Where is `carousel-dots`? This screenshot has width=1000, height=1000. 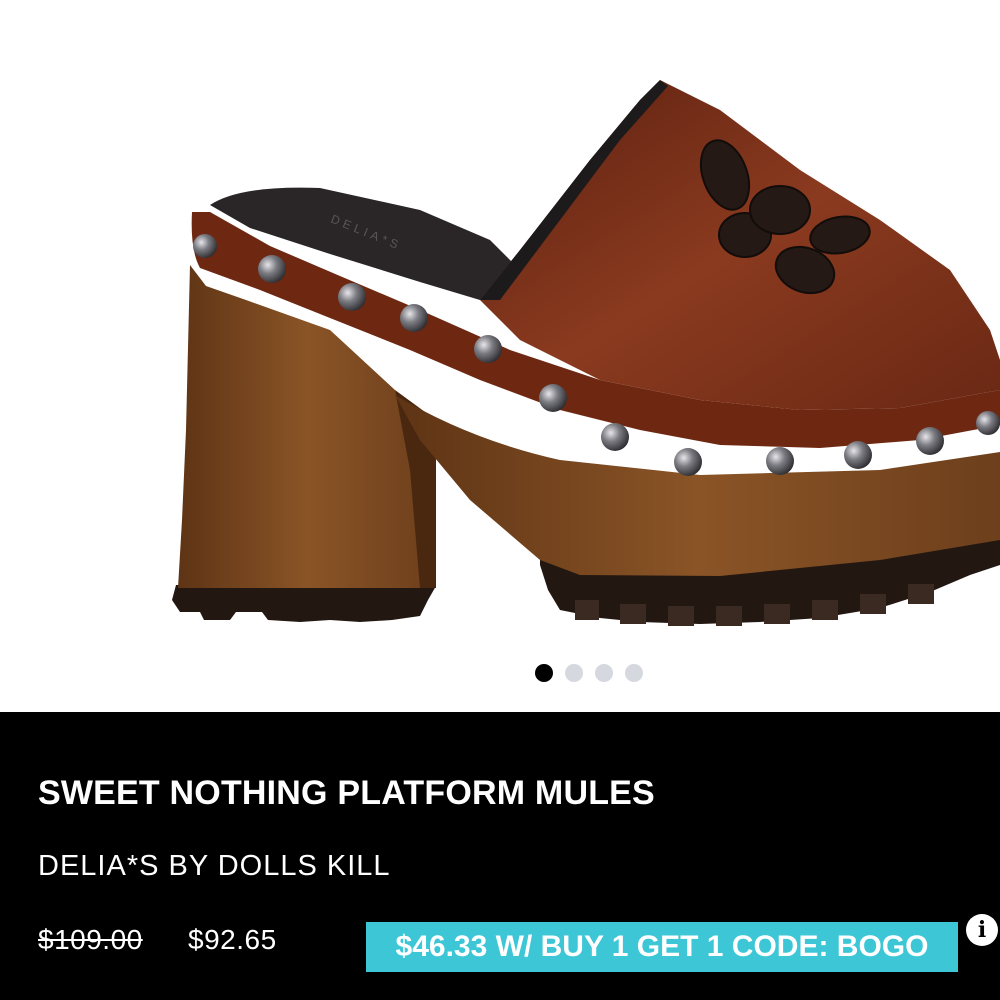
carousel-dots is located at coordinates (500, 673).